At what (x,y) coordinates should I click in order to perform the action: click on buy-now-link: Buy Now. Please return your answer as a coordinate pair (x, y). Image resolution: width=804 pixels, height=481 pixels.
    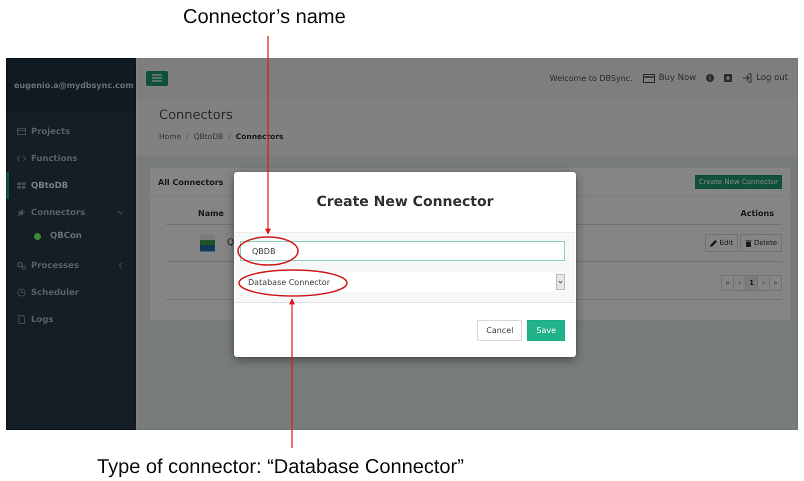
    Looking at the image, I should click on (669, 78).